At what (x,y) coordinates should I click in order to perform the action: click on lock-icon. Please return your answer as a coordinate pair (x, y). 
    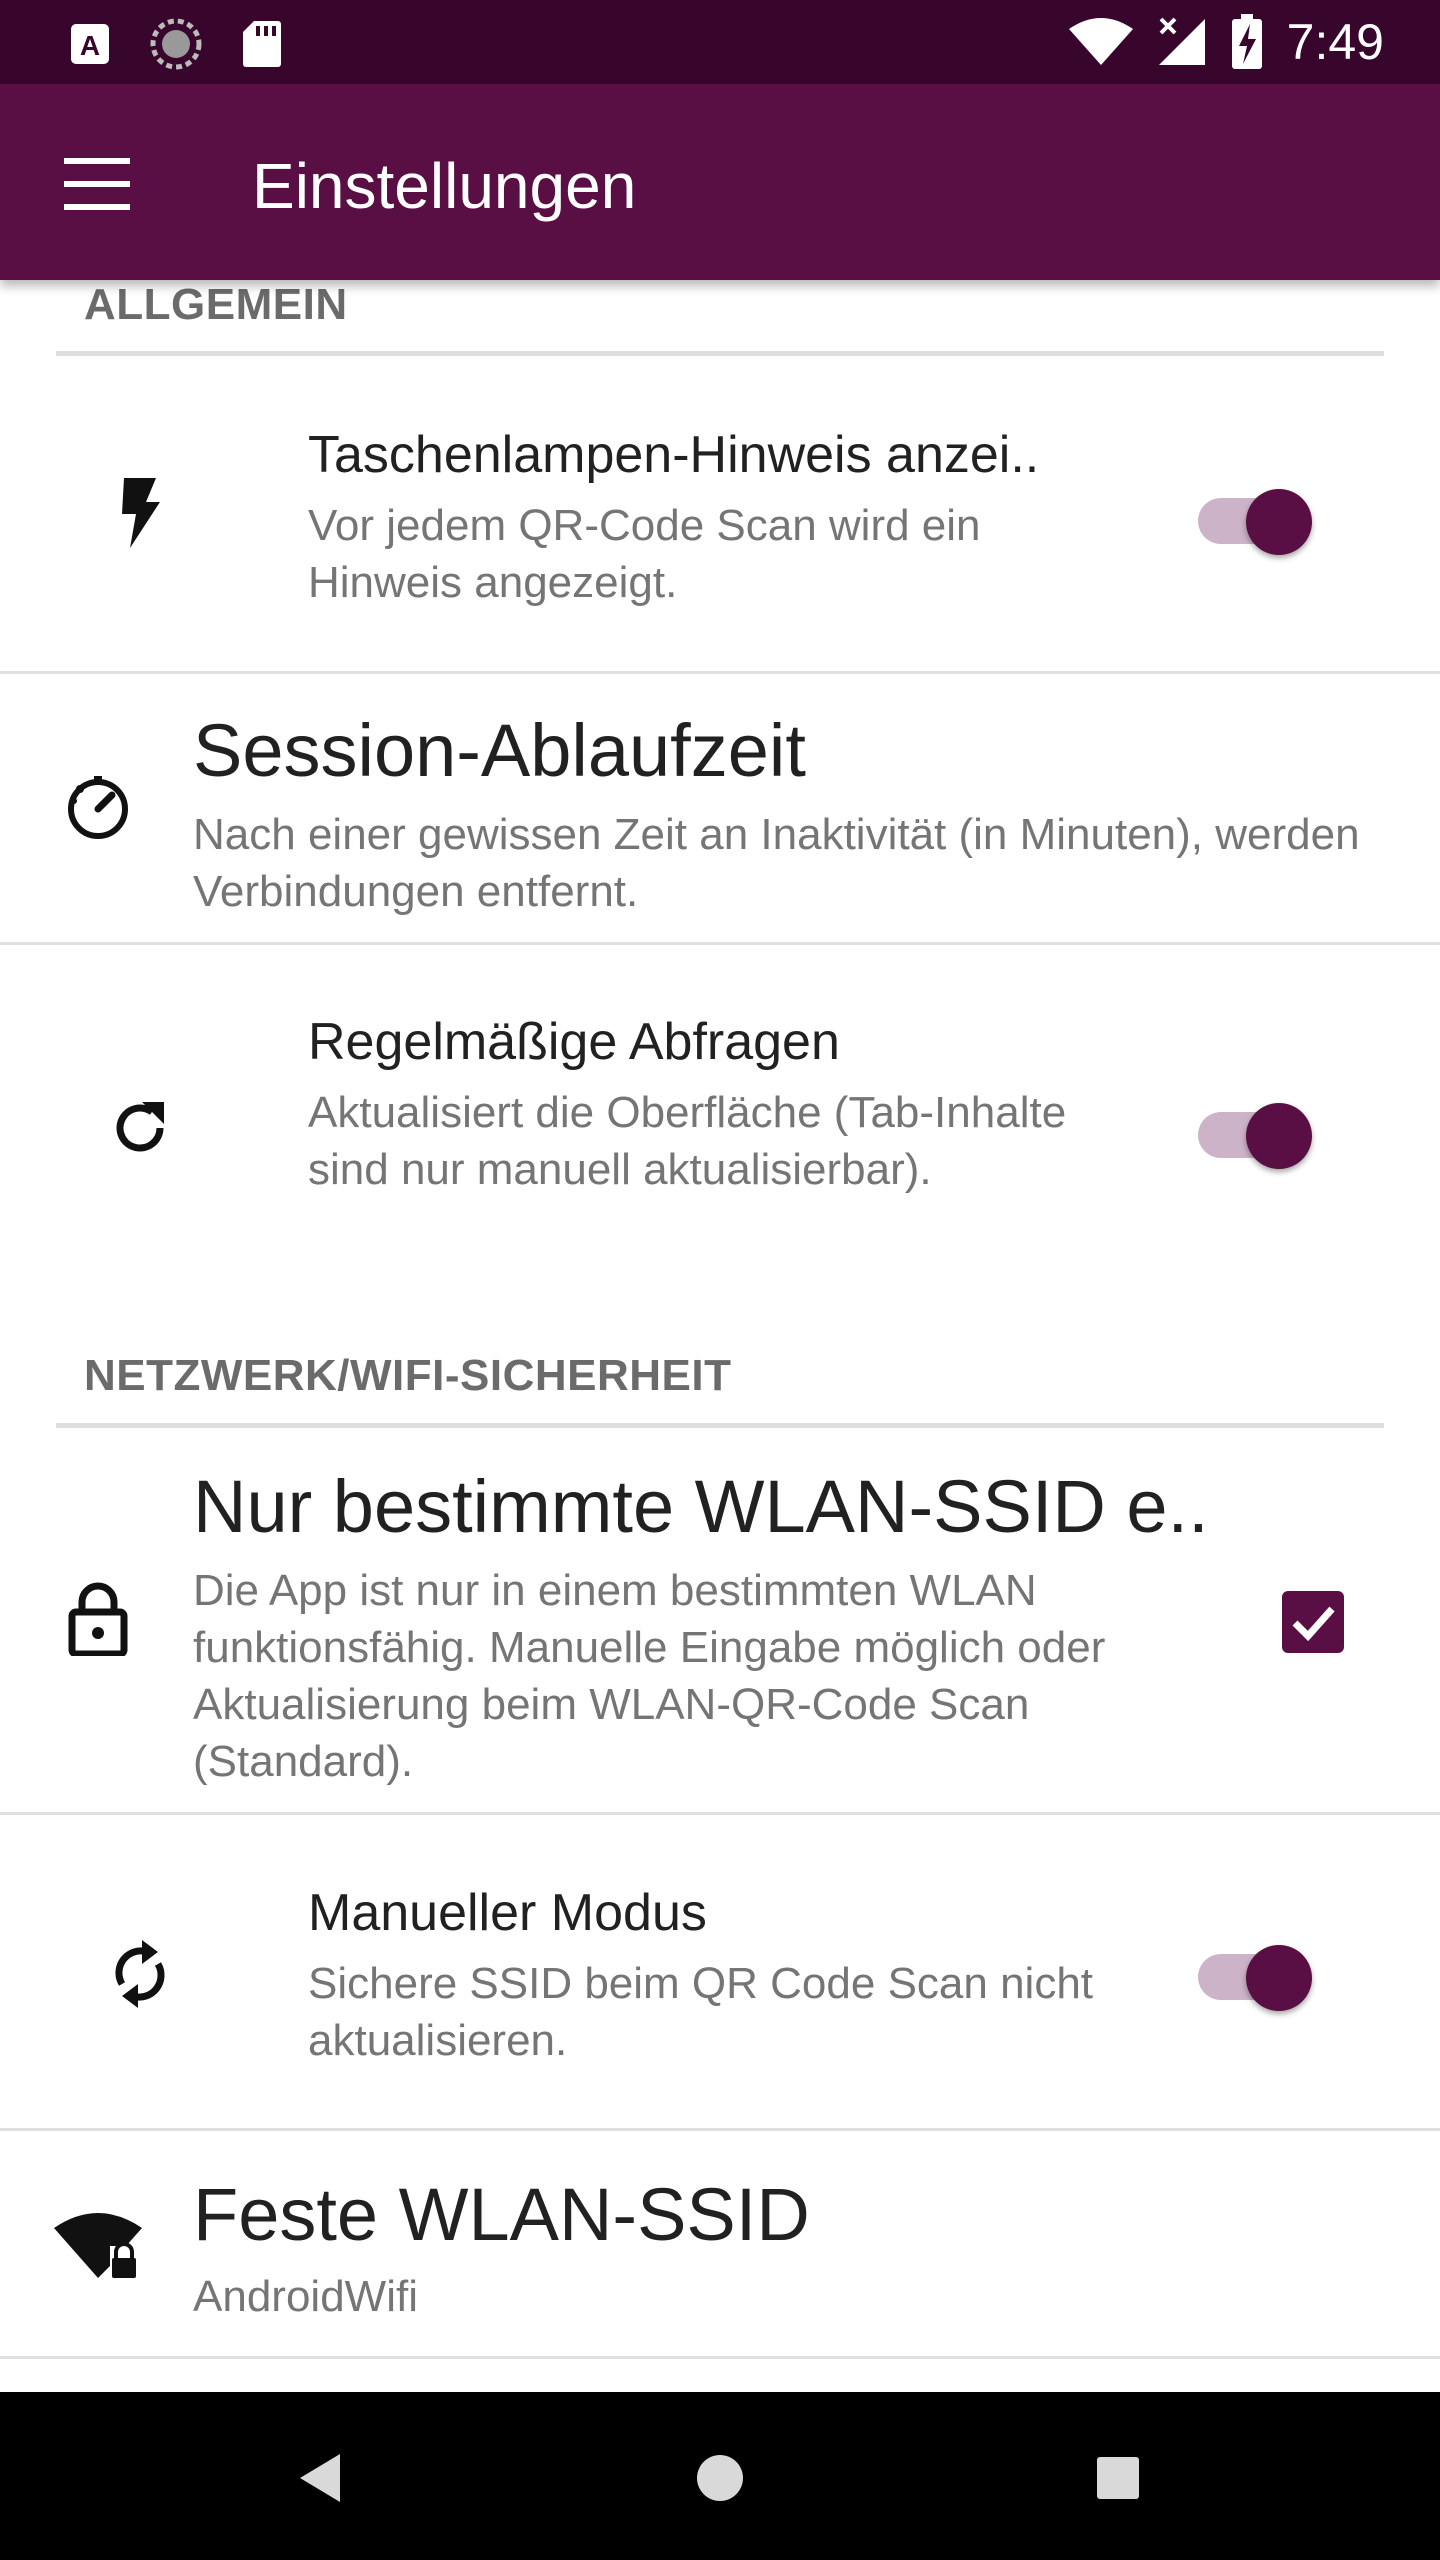
    Looking at the image, I should click on (98, 1619).